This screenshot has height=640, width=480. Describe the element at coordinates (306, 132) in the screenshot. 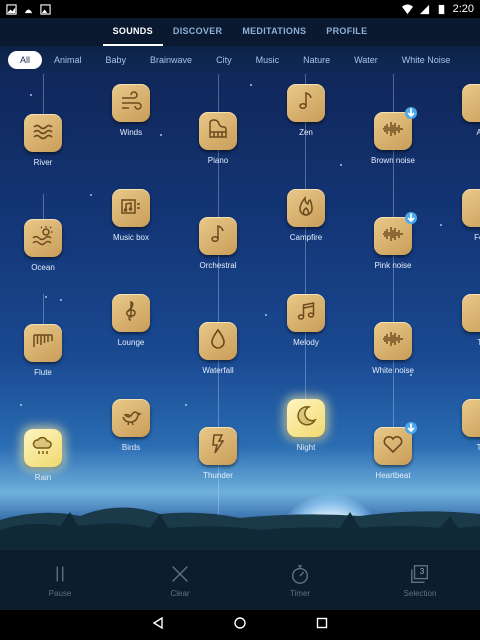

I see `sound-label: Zen` at that location.